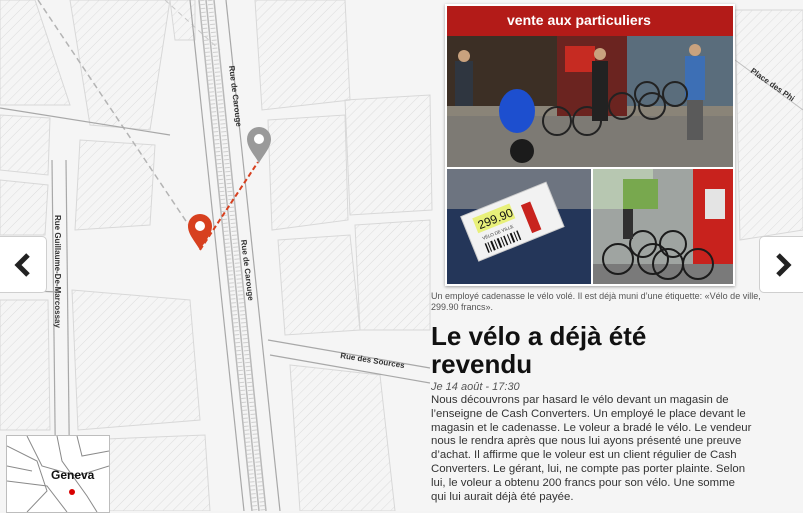 The height and width of the screenshot is (513, 803). What do you see at coordinates (57, 271) in the screenshot?
I see `street-label-rue-guillaume: Rue Guillaume-De-Marcossay` at bounding box center [57, 271].